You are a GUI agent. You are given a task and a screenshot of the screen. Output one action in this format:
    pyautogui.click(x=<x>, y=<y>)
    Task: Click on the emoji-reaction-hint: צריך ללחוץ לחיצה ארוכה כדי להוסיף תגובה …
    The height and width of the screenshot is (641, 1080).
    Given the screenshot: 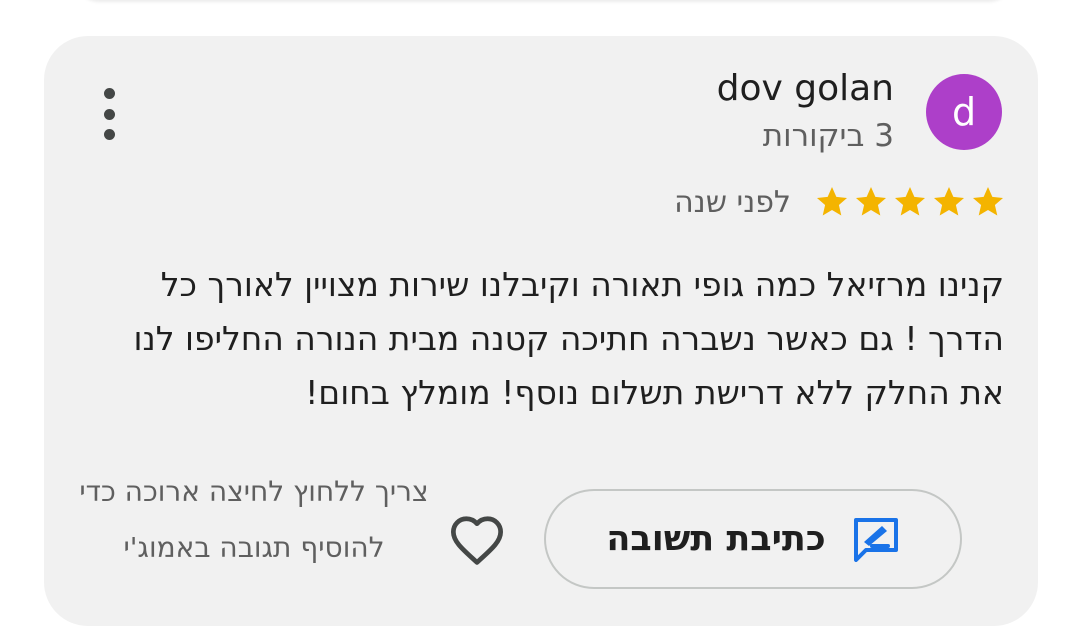 What is the action you would take?
    pyautogui.click(x=254, y=519)
    